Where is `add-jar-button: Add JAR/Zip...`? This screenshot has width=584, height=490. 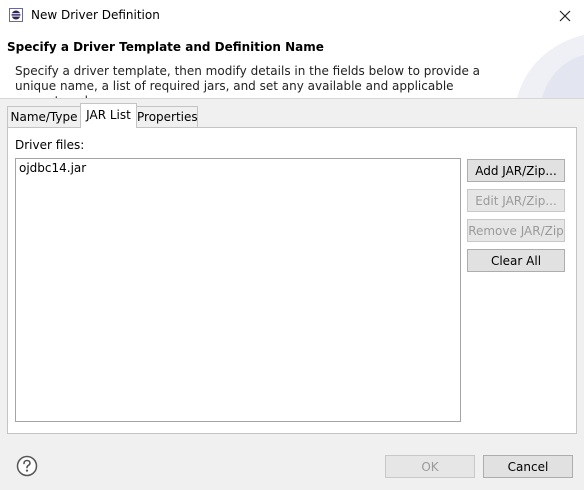 add-jar-button: Add JAR/Zip... is located at coordinates (516, 170).